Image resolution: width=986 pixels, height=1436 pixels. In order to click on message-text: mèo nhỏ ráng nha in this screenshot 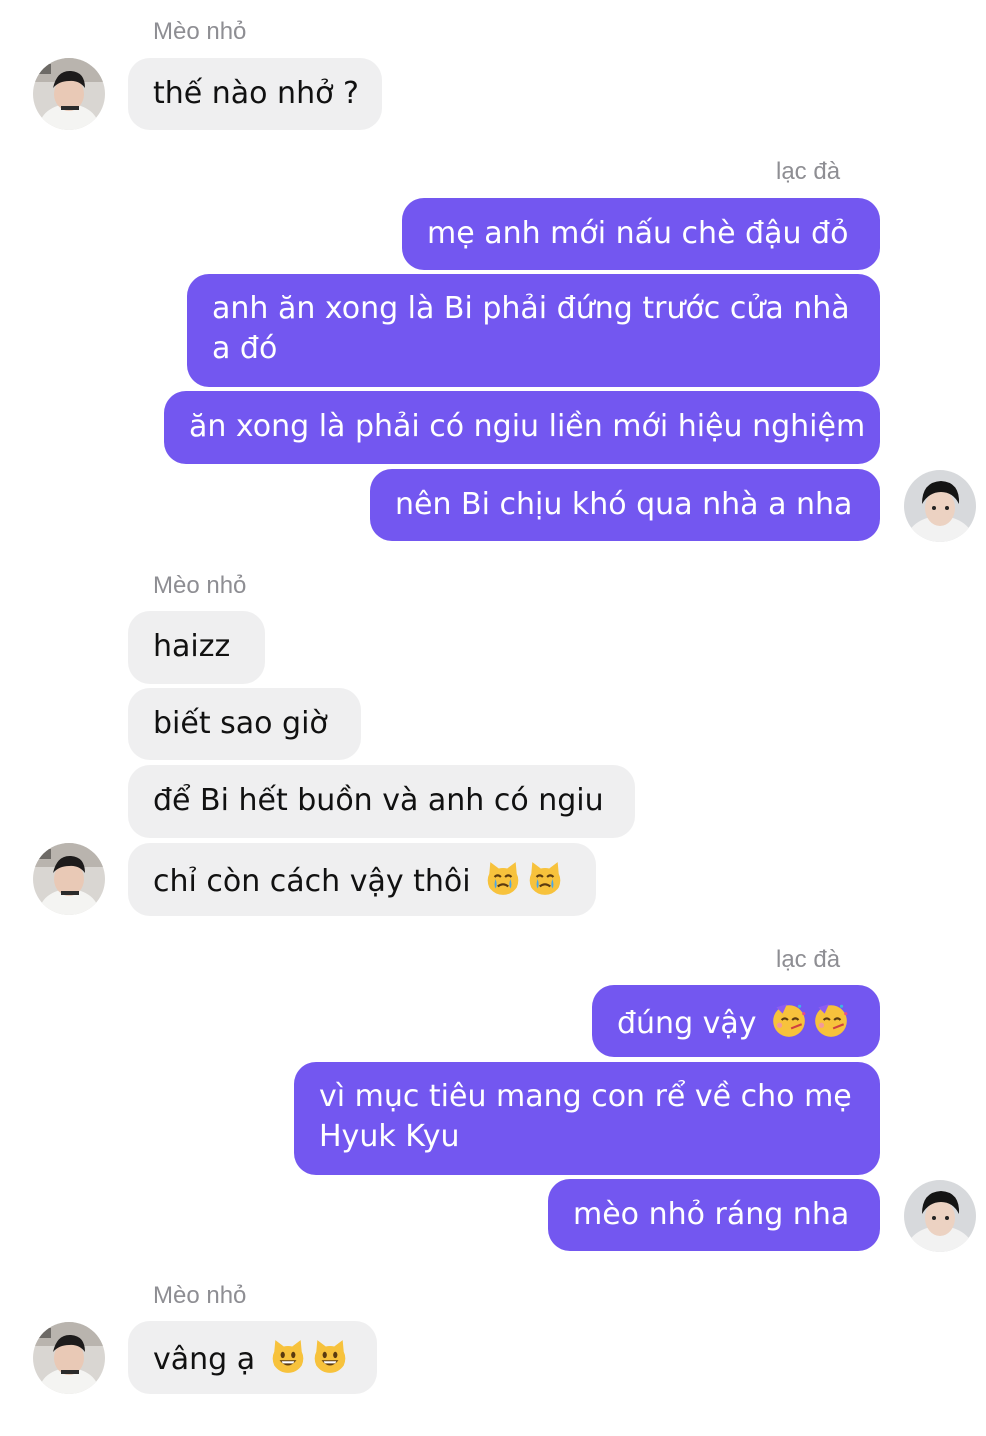, I will do `click(711, 1214)`.